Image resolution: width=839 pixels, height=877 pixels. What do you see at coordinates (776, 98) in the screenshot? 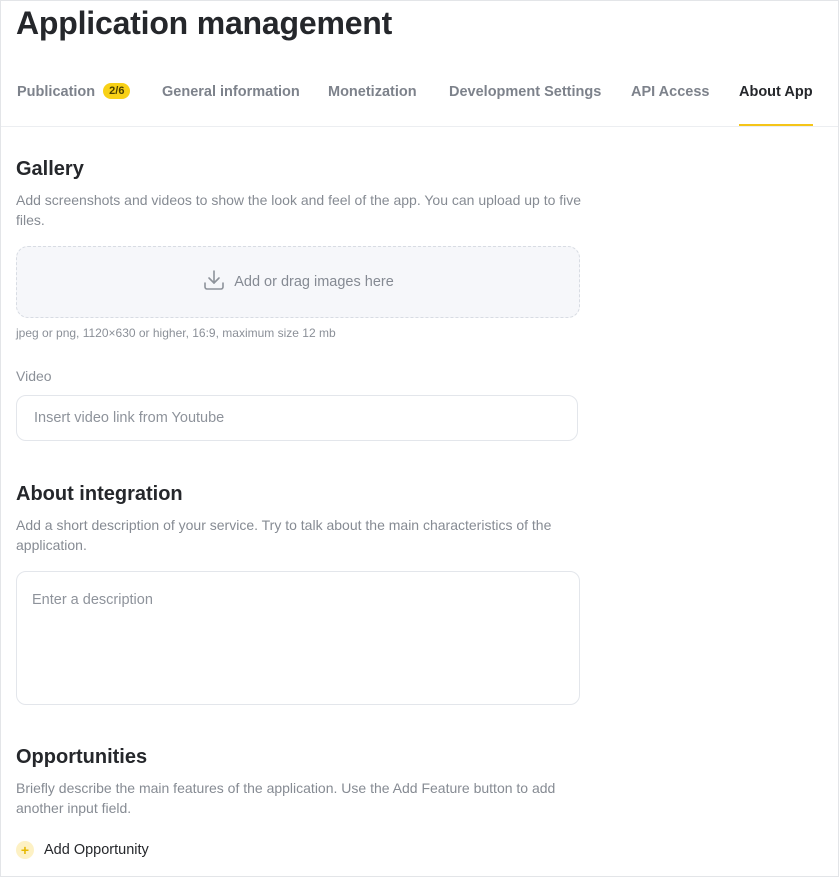
I see `tab-about-app: About App` at bounding box center [776, 98].